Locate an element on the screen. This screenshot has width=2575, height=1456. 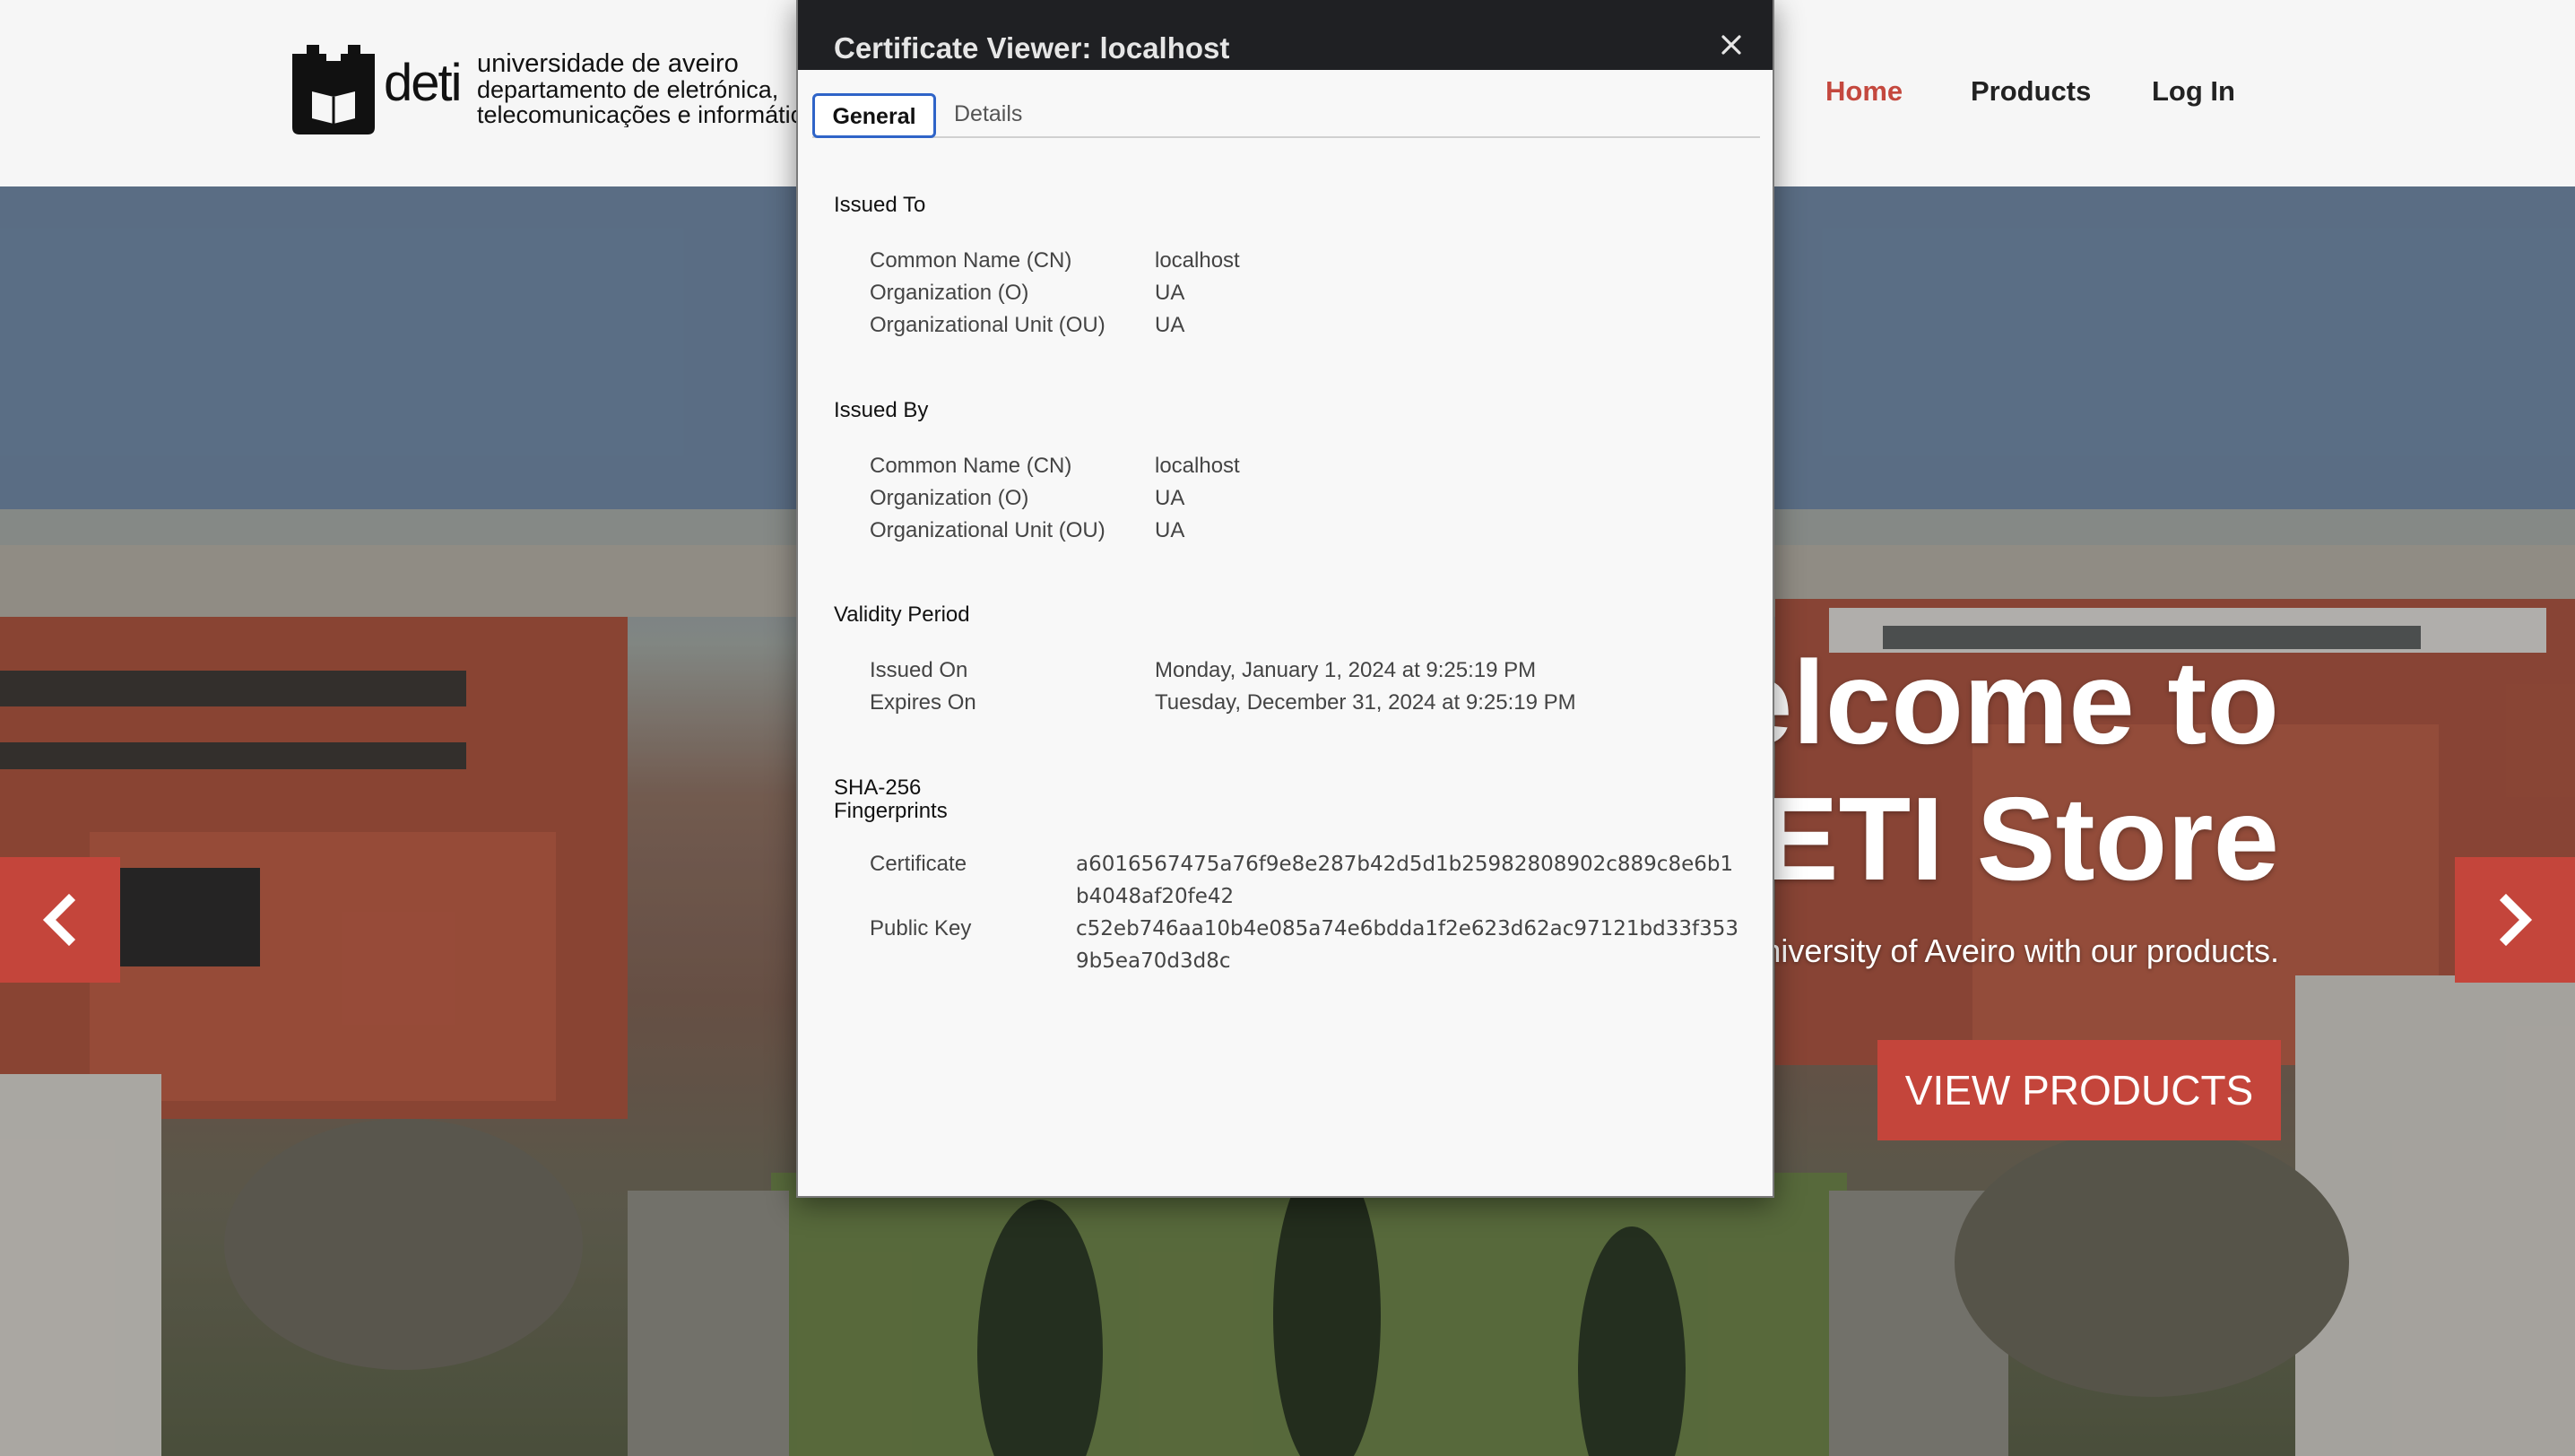
nav-products-link: Products is located at coordinates (2031, 91).